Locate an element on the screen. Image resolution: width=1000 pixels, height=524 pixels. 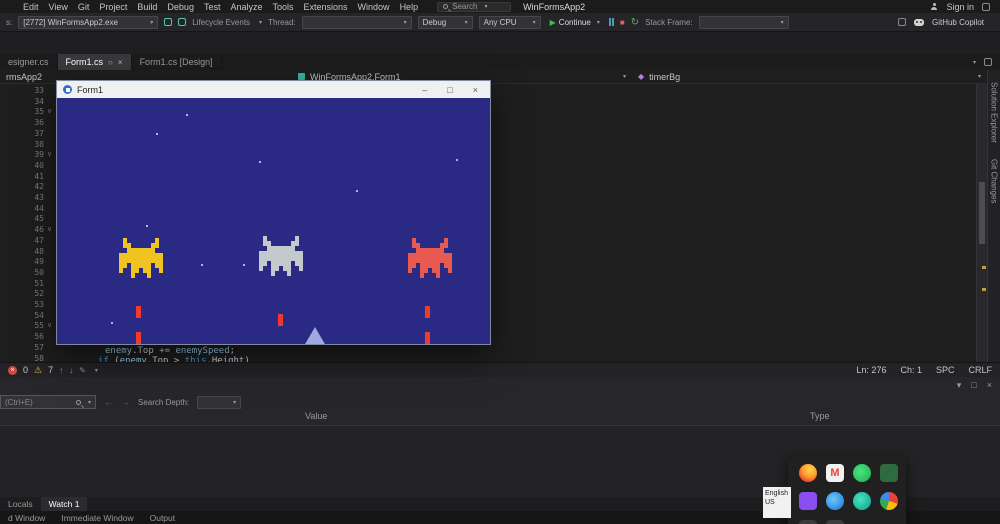
whatsapp-icon is located at coordinates (862, 473).